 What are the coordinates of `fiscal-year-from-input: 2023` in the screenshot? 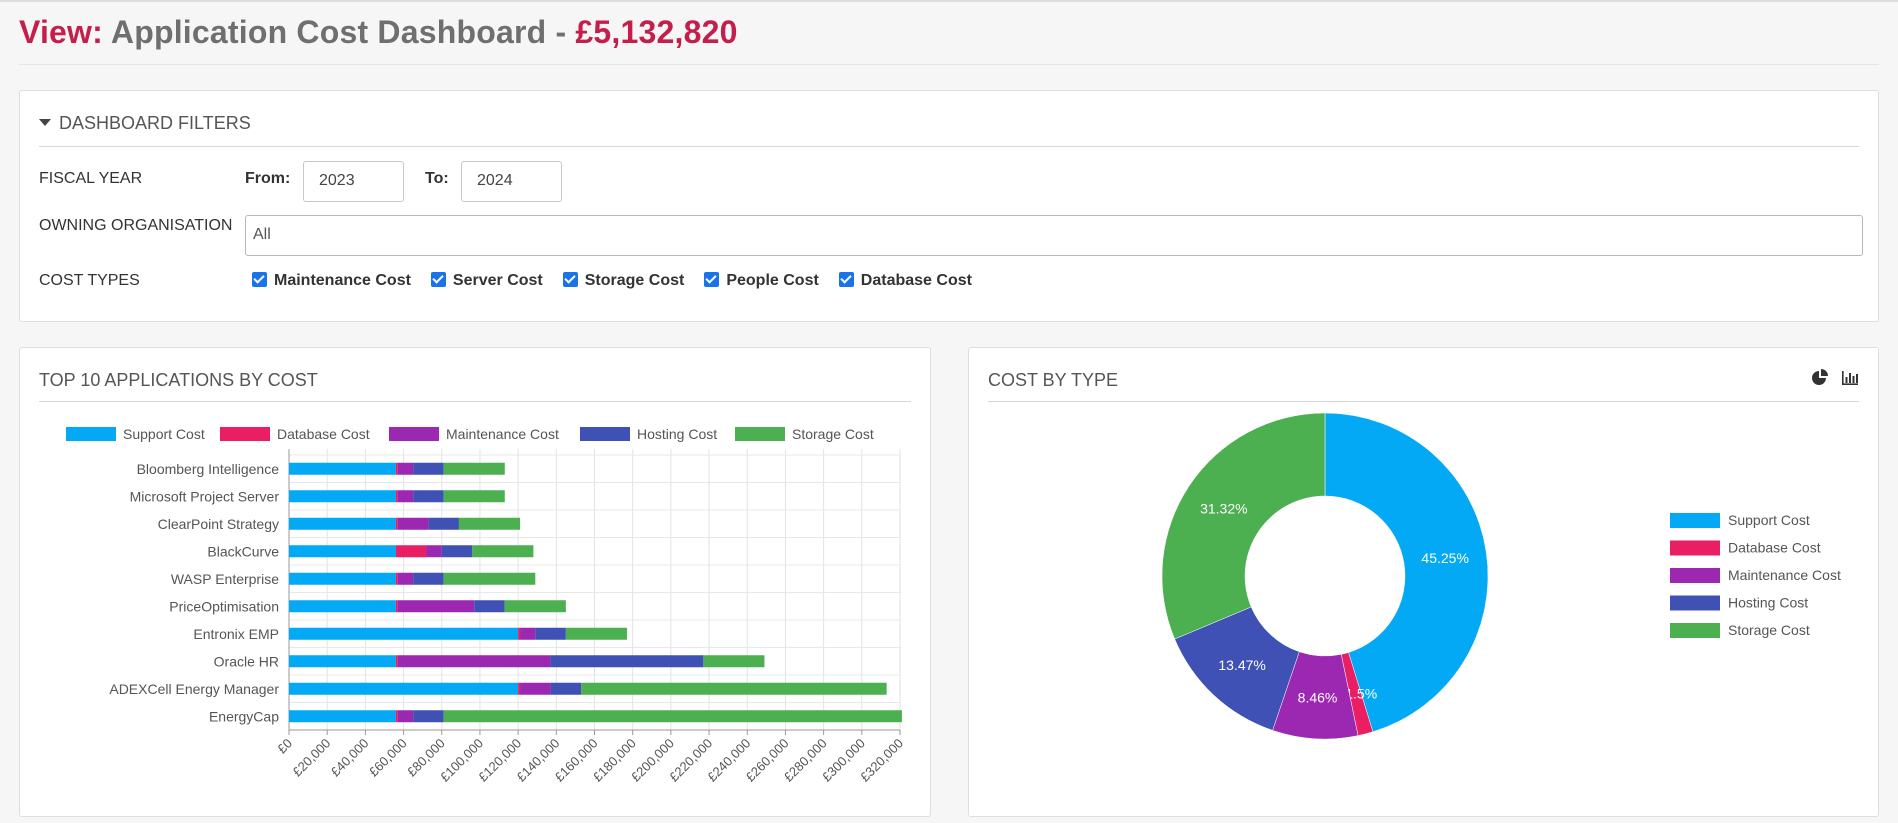 It's located at (353, 181).